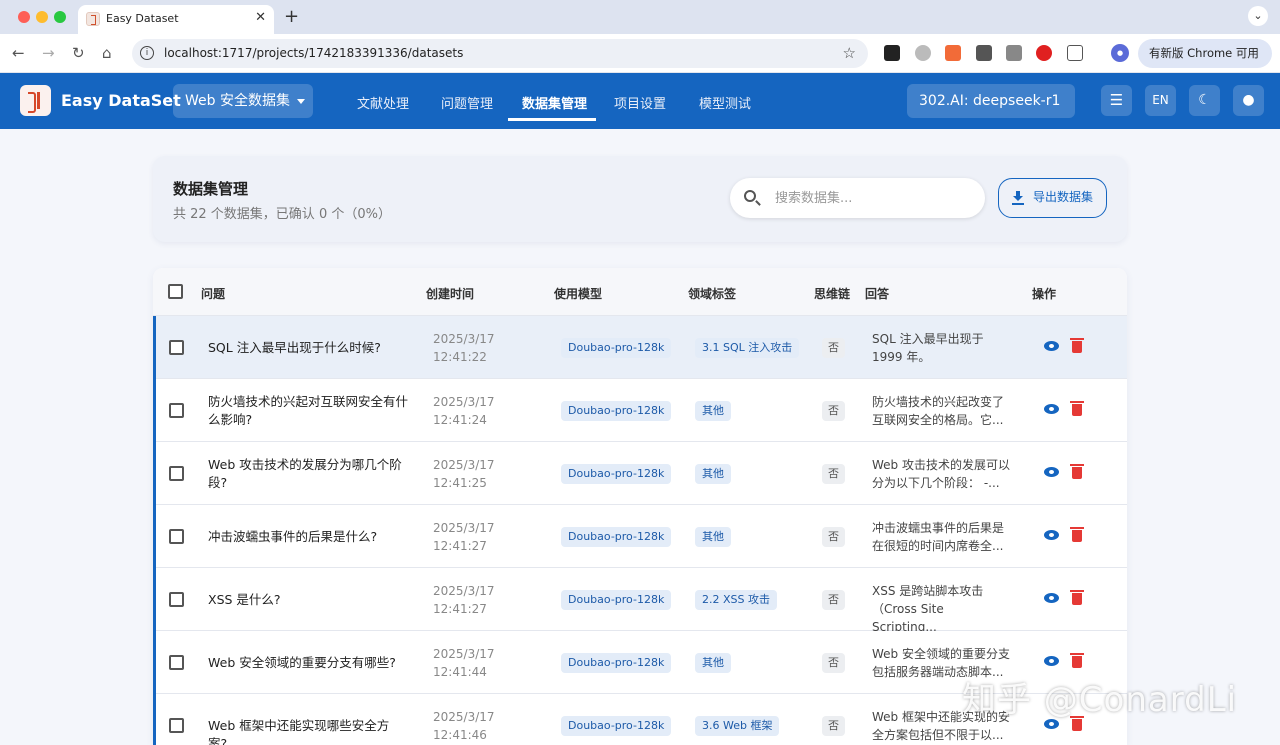 The image size is (1280, 745). I want to click on nav-questions: 问题管理, so click(467, 102).